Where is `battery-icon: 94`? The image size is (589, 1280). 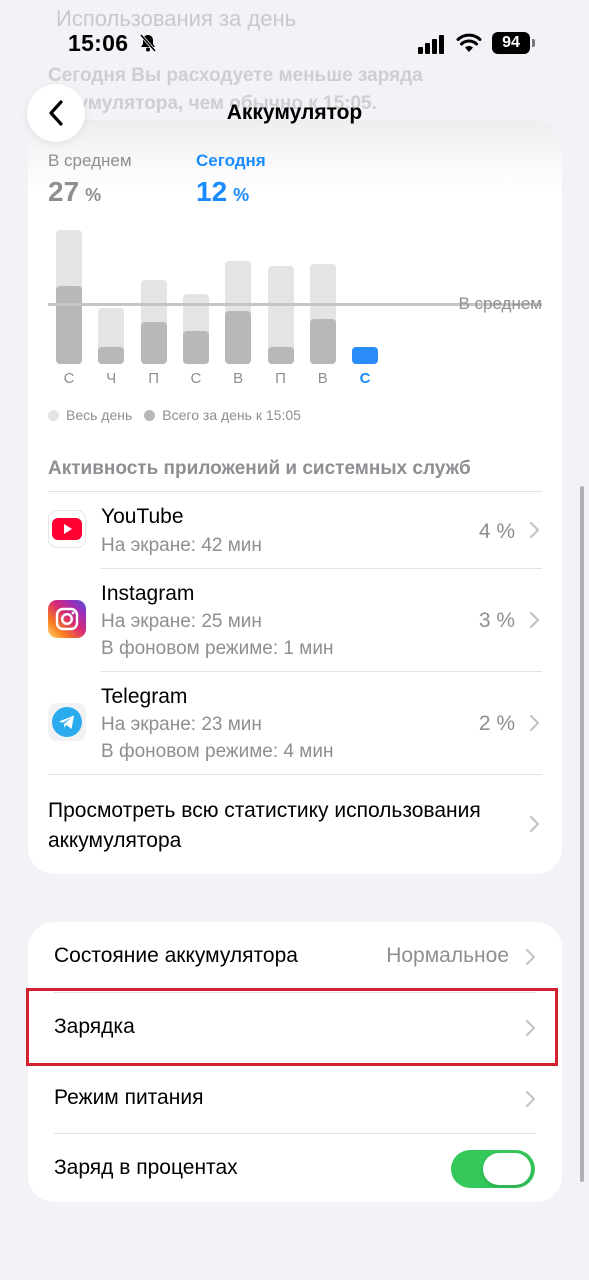
battery-icon: 94 is located at coordinates (514, 43).